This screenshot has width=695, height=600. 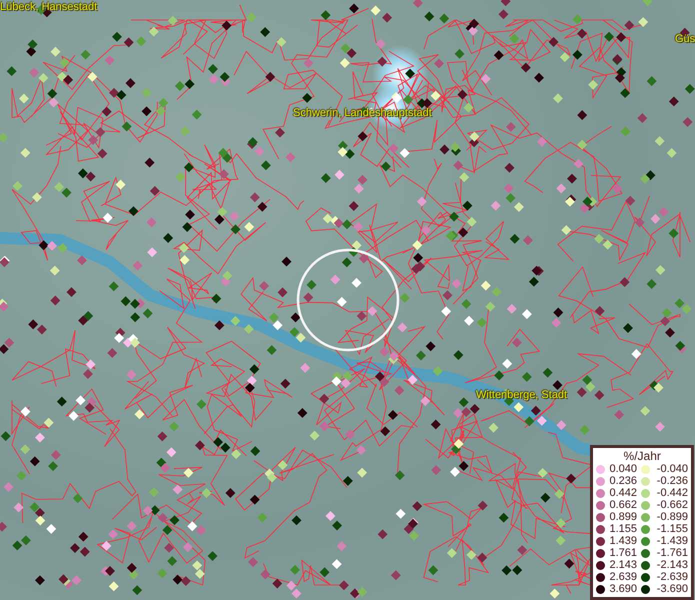 What do you see at coordinates (672, 529) in the screenshot?
I see `legend-label: -1.155` at bounding box center [672, 529].